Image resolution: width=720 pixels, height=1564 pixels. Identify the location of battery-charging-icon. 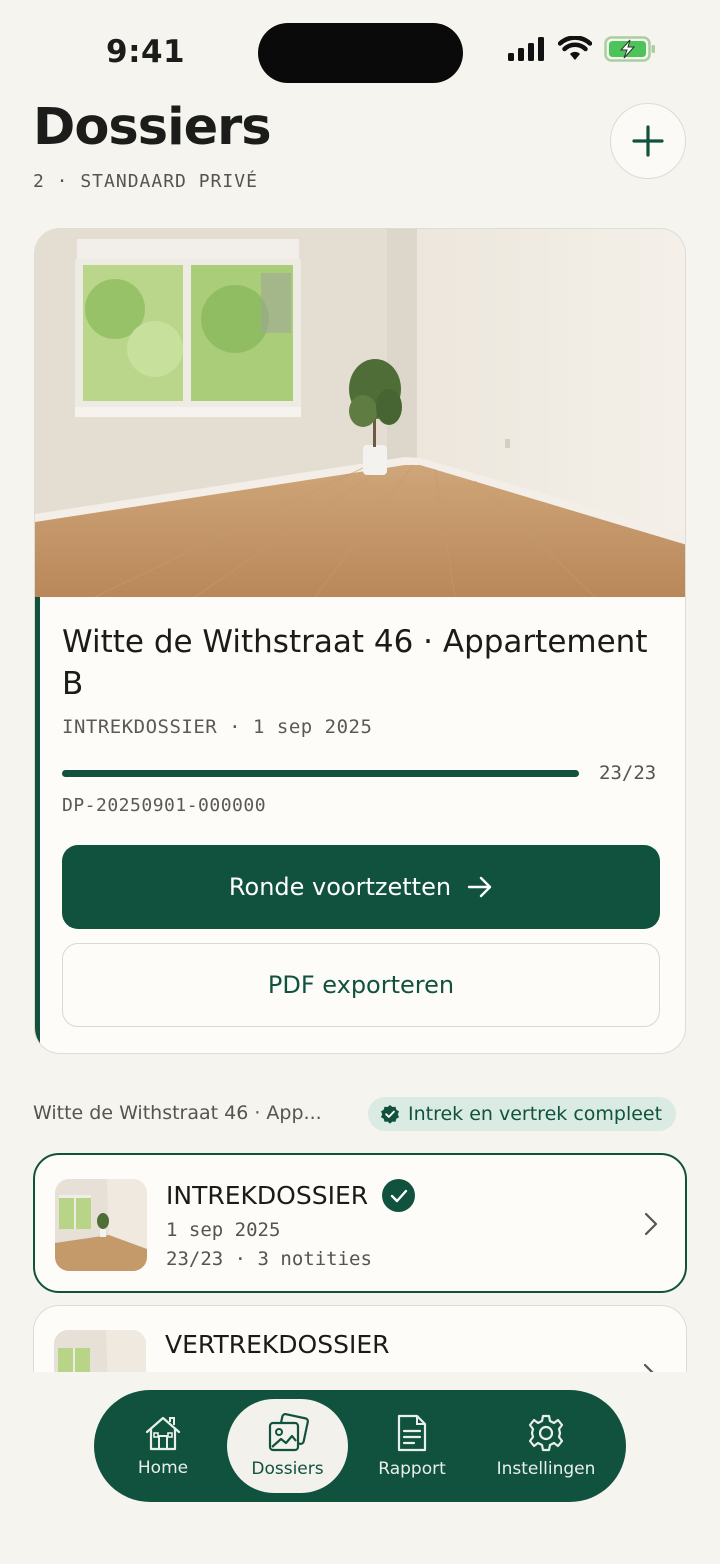
(629, 49).